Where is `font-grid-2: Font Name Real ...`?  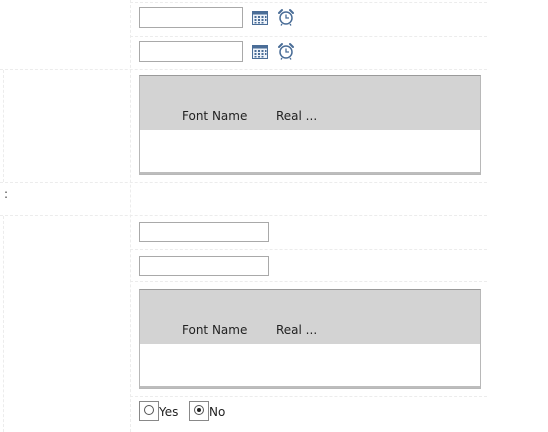 font-grid-2: Font Name Real ... is located at coordinates (310, 339).